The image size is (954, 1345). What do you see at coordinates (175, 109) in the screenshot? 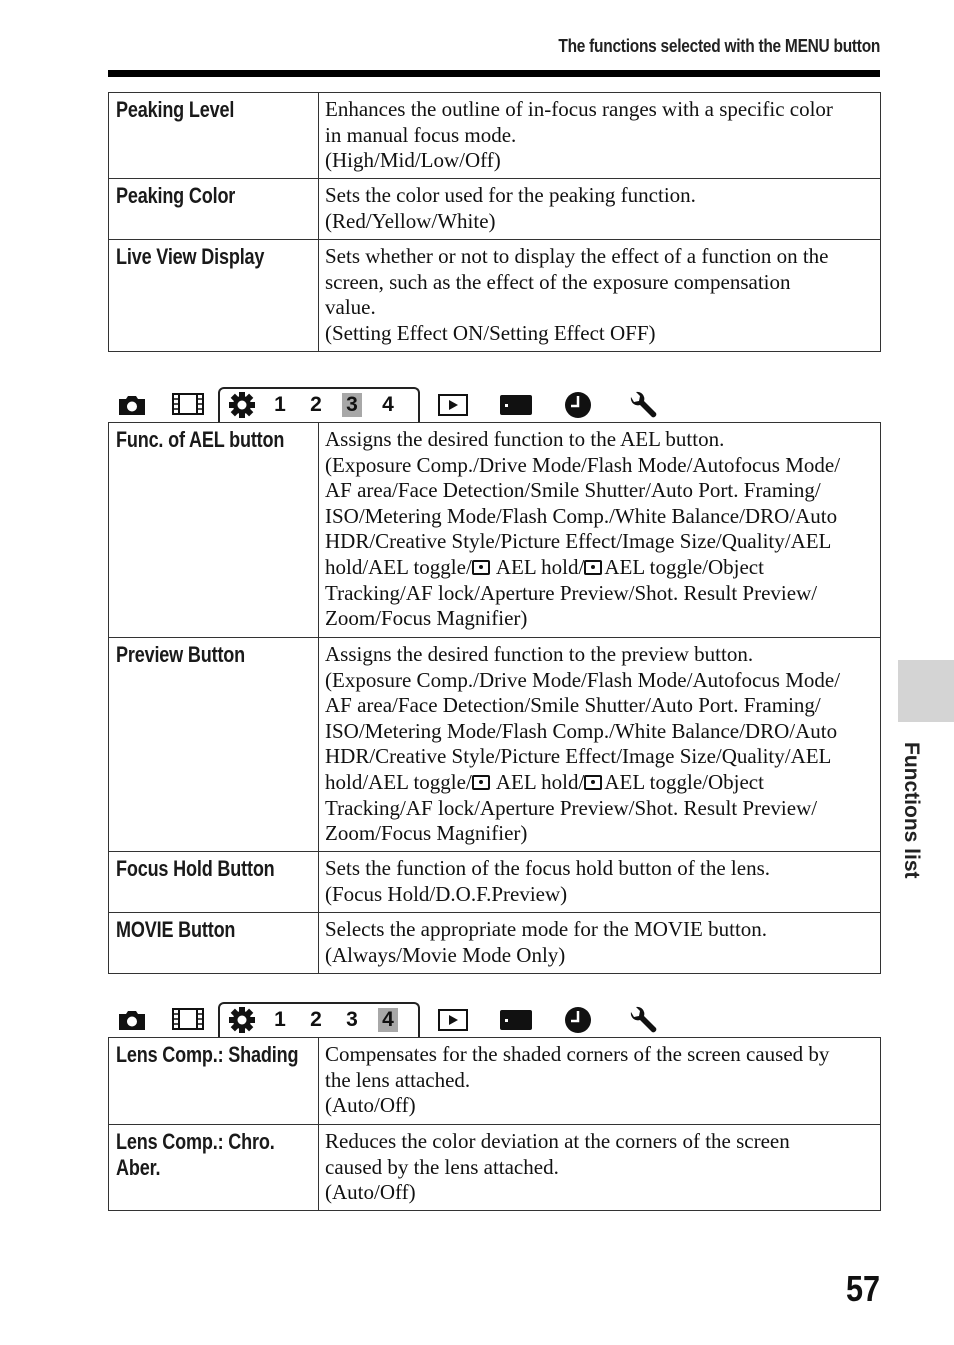
I see `function-name: Peaking Level` at bounding box center [175, 109].